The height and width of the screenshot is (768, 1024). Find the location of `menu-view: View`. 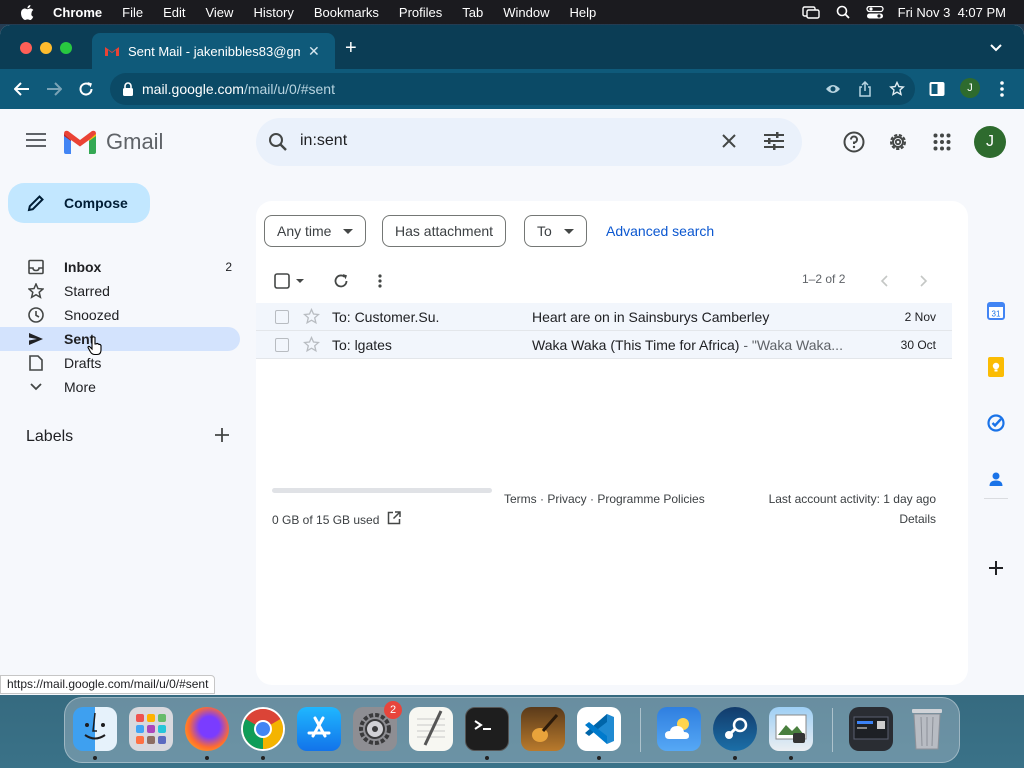

menu-view: View is located at coordinates (219, 12).